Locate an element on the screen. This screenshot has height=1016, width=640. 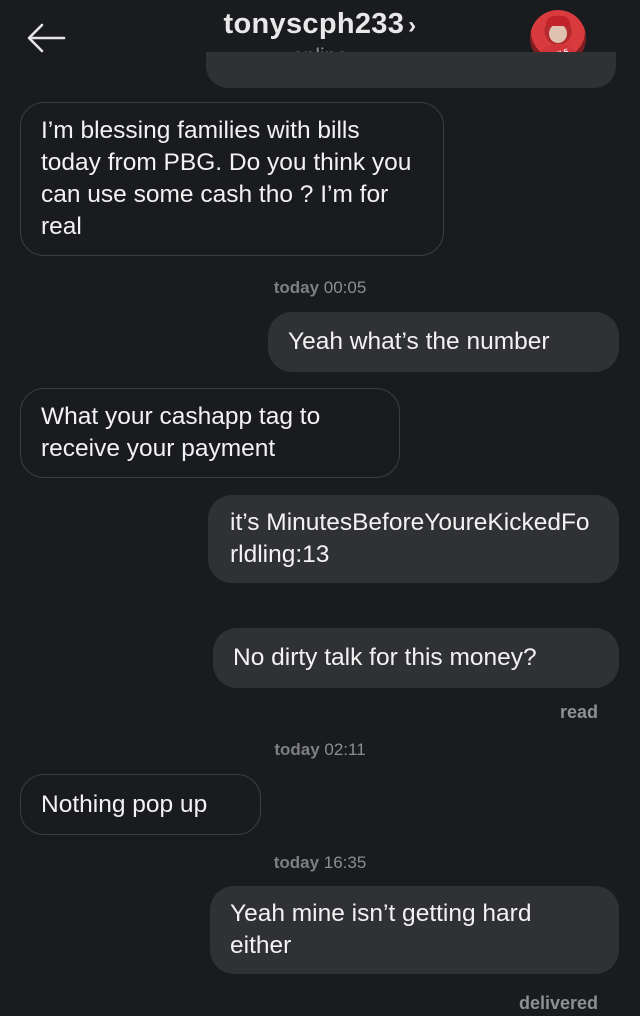
timestamp: today 16:35 is located at coordinates (320, 863).